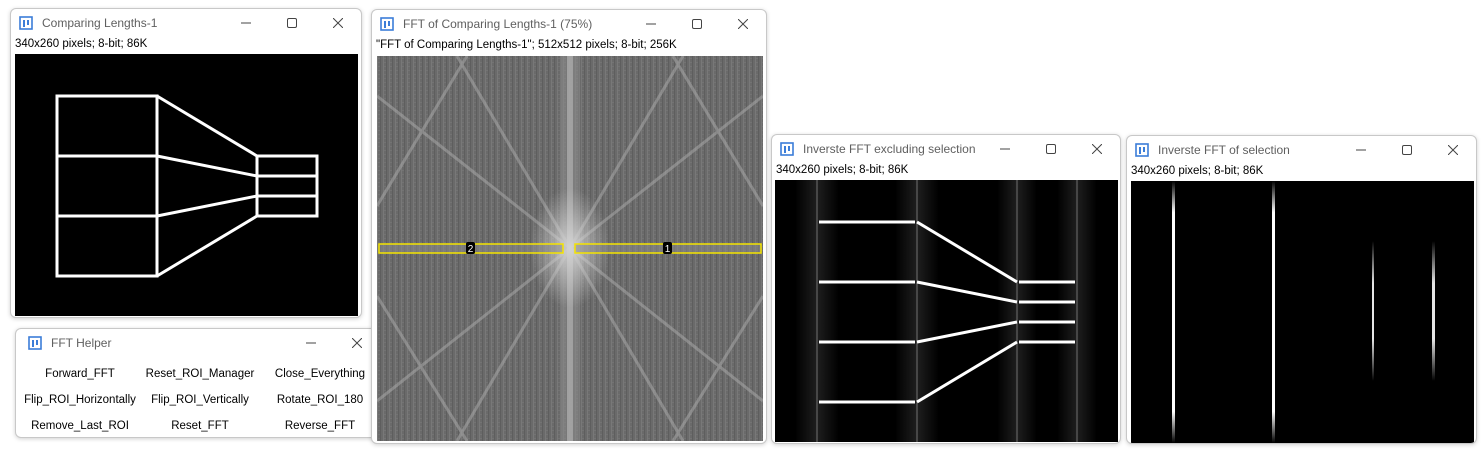  I want to click on window-title: FFT Helper, so click(81, 343).